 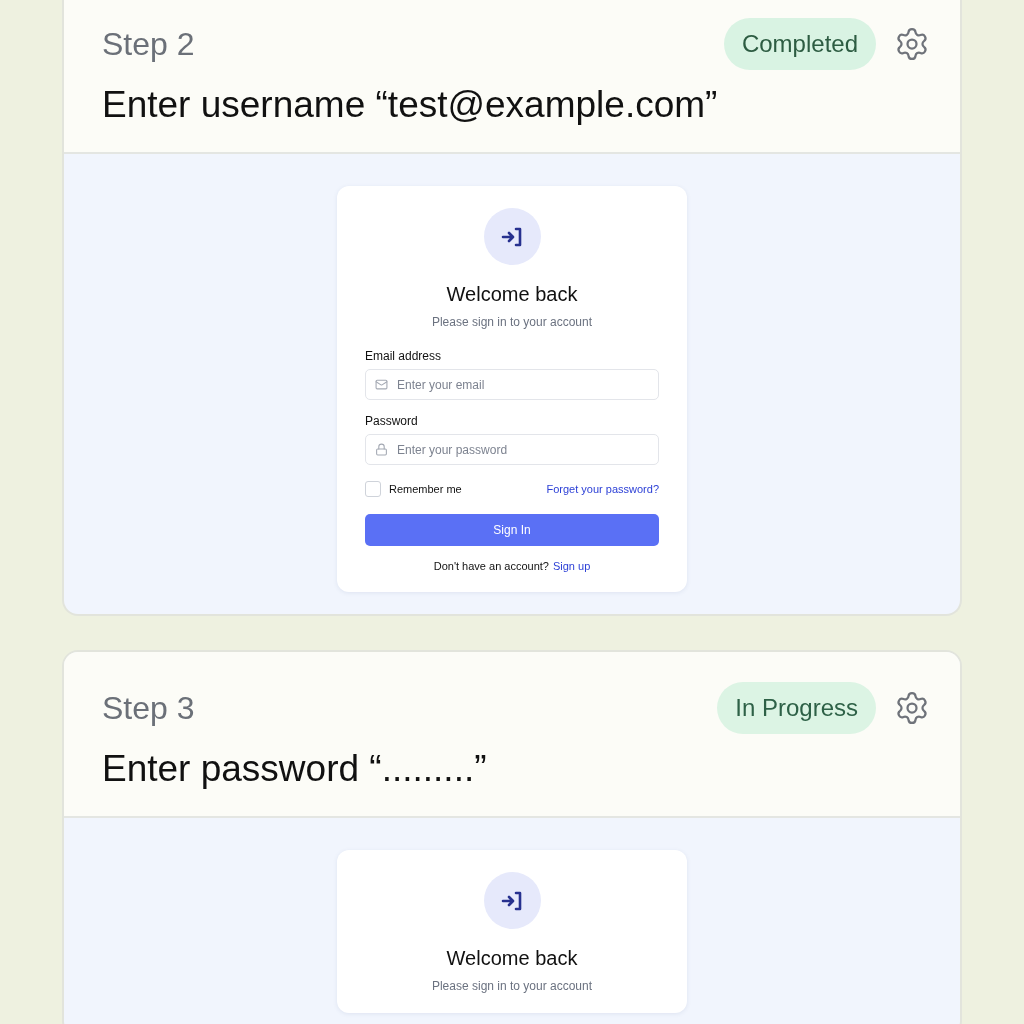 What do you see at coordinates (512, 449) in the screenshot?
I see `password-field: Enter your password` at bounding box center [512, 449].